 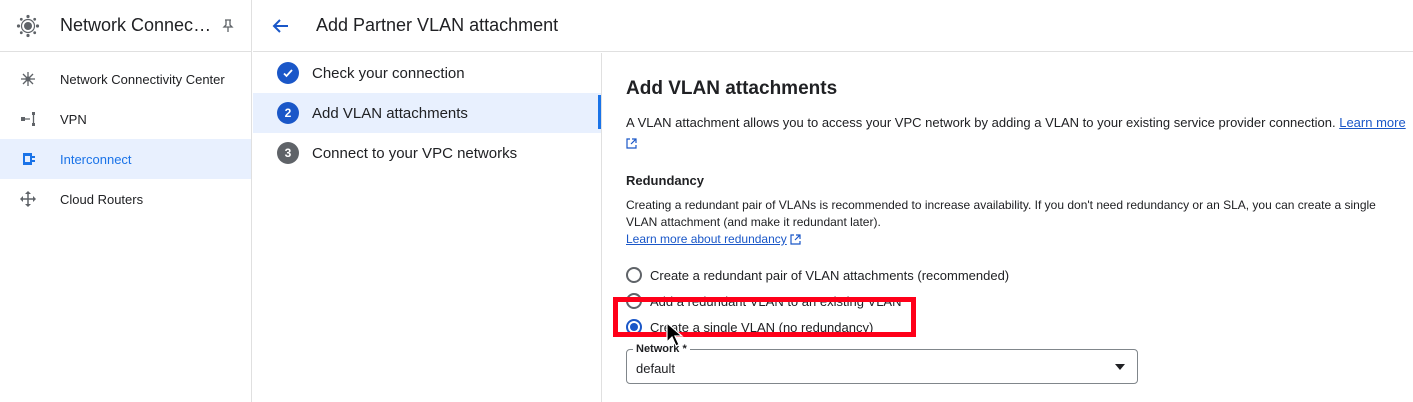 What do you see at coordinates (73, 119) in the screenshot?
I see `sidebar-item-label: VPN` at bounding box center [73, 119].